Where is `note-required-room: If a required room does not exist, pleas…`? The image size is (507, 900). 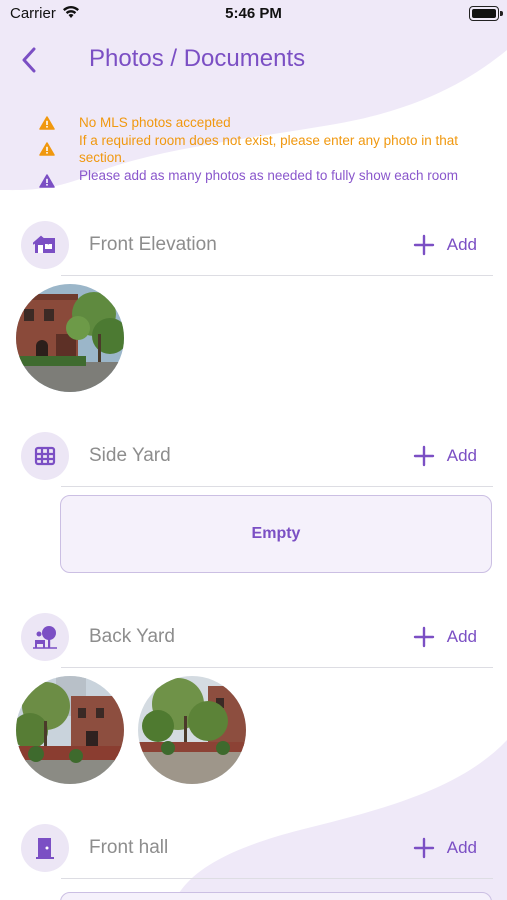
note-required-room: If a required room does not exist, pleas… is located at coordinates (253, 149).